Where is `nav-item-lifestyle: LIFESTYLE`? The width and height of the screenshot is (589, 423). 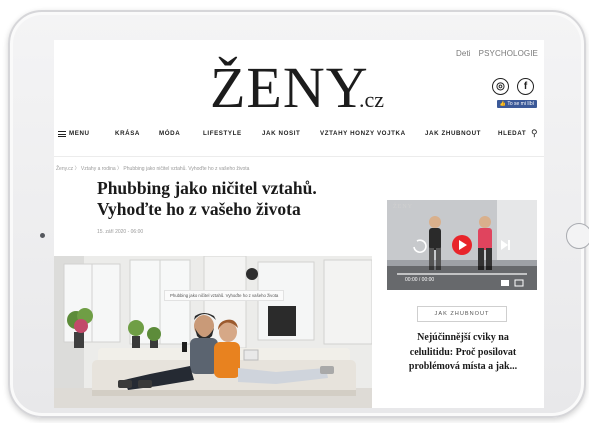
nav-item-lifestyle: LIFESTYLE is located at coordinates (222, 133).